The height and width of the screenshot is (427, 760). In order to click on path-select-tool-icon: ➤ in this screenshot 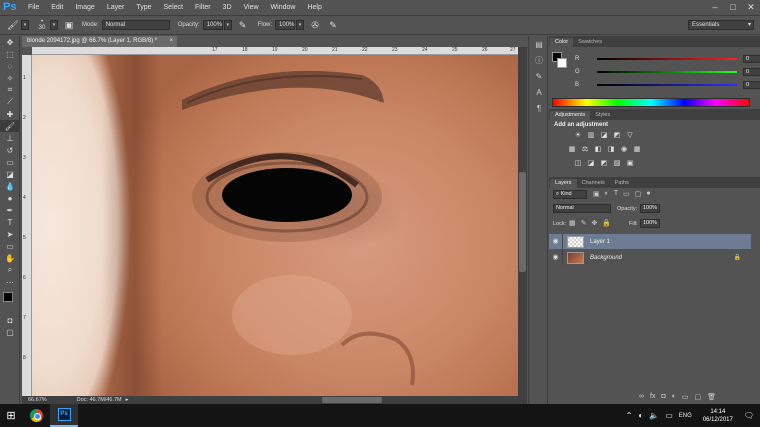, I will do `click(10, 234)`.